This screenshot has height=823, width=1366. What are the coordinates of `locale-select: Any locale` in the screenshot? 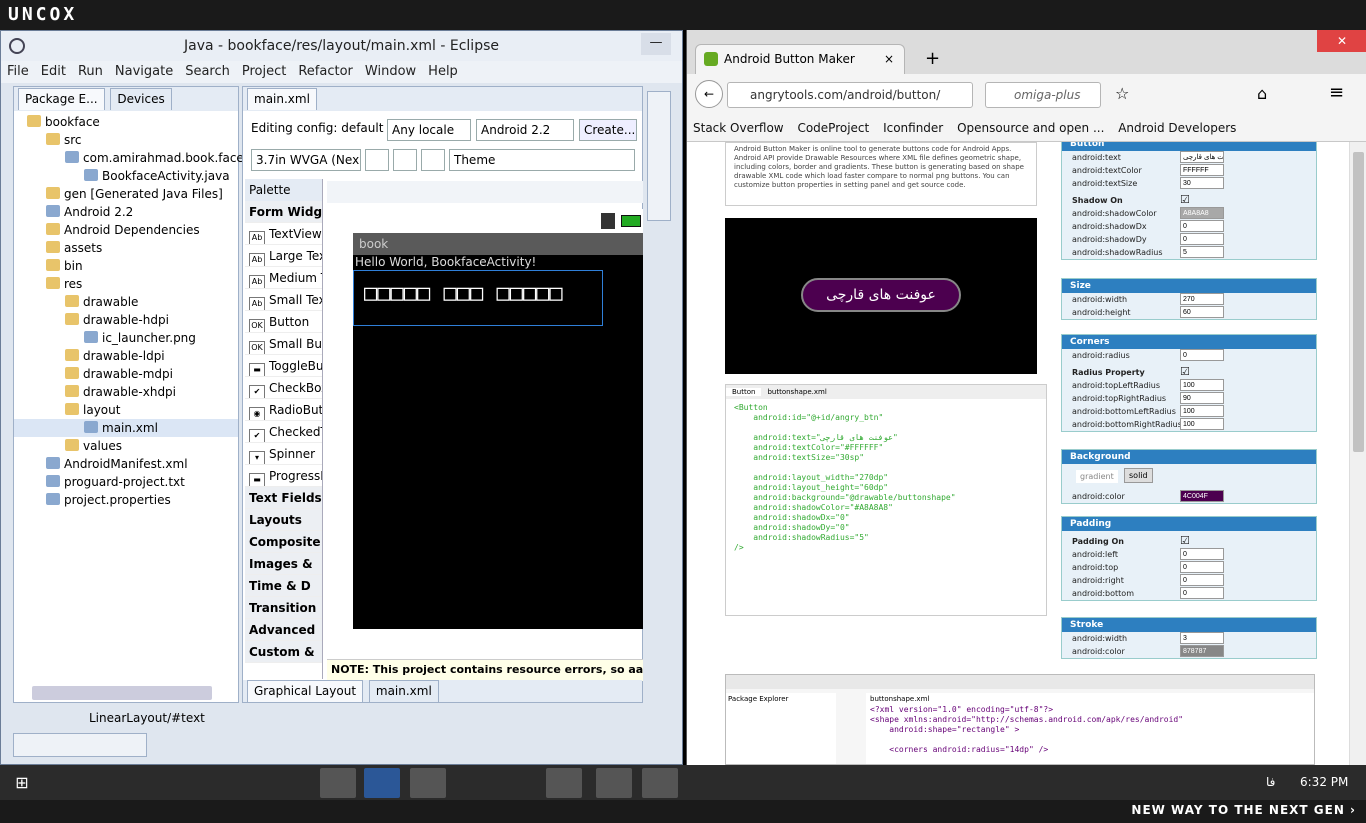 It's located at (429, 130).